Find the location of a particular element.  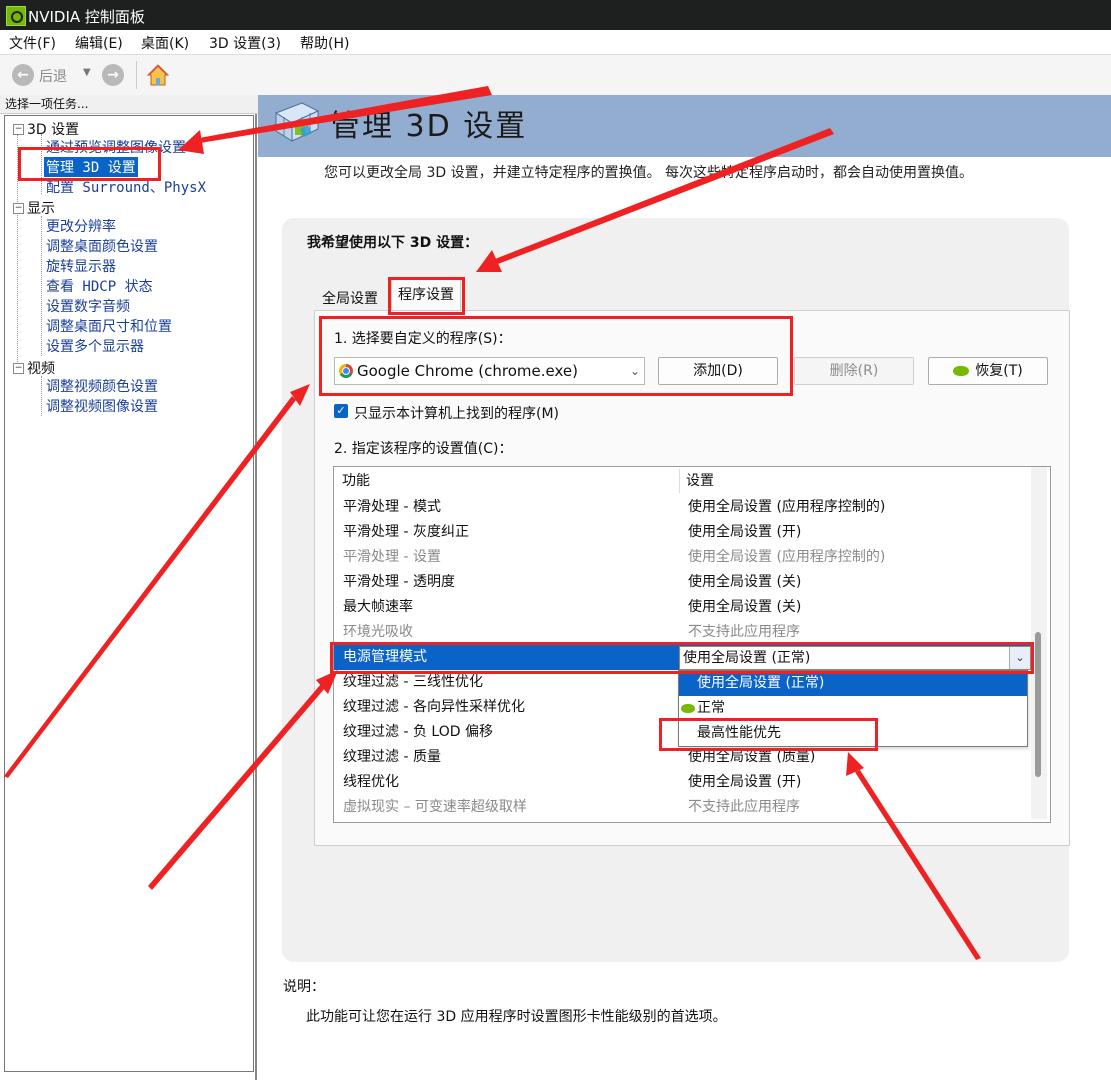

row-feature: 平滑处理 - 透明度 is located at coordinates (399, 582).